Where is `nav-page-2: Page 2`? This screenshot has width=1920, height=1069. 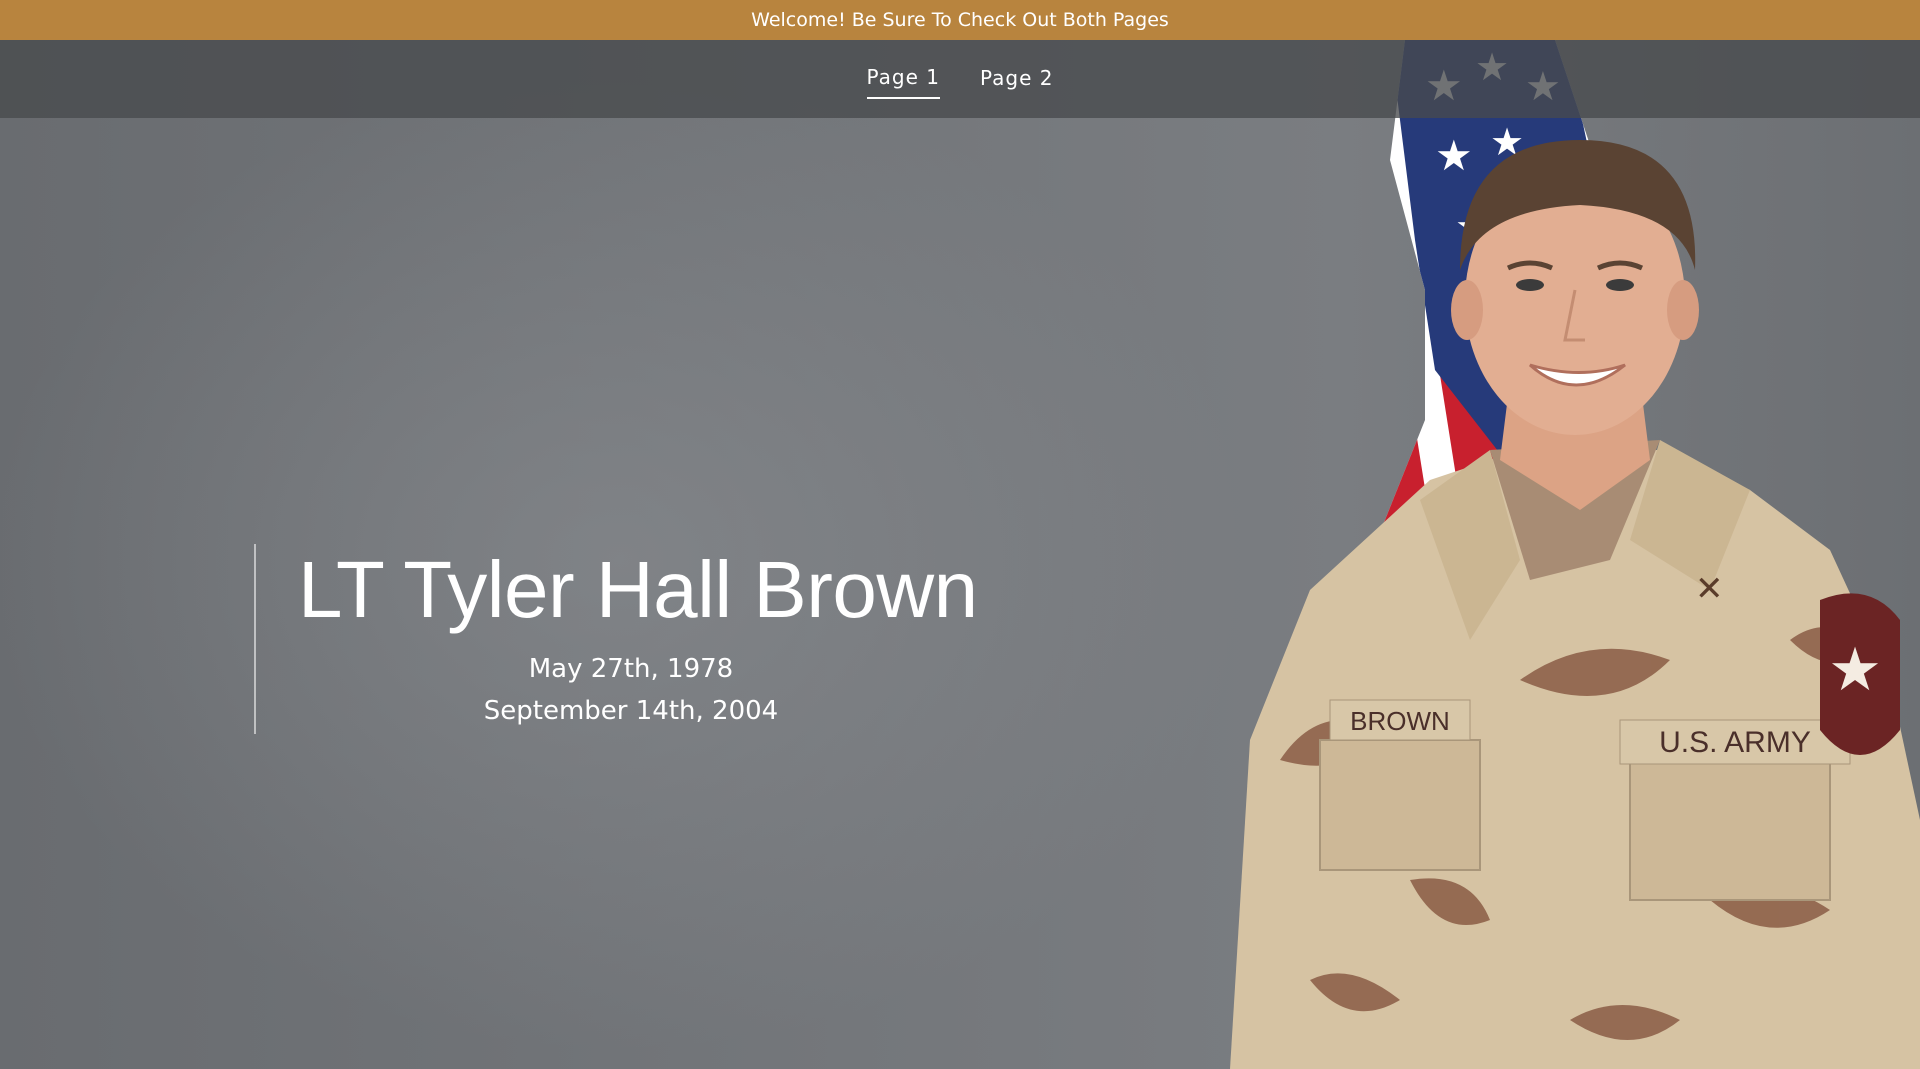 nav-page-2: Page 2 is located at coordinates (1017, 77).